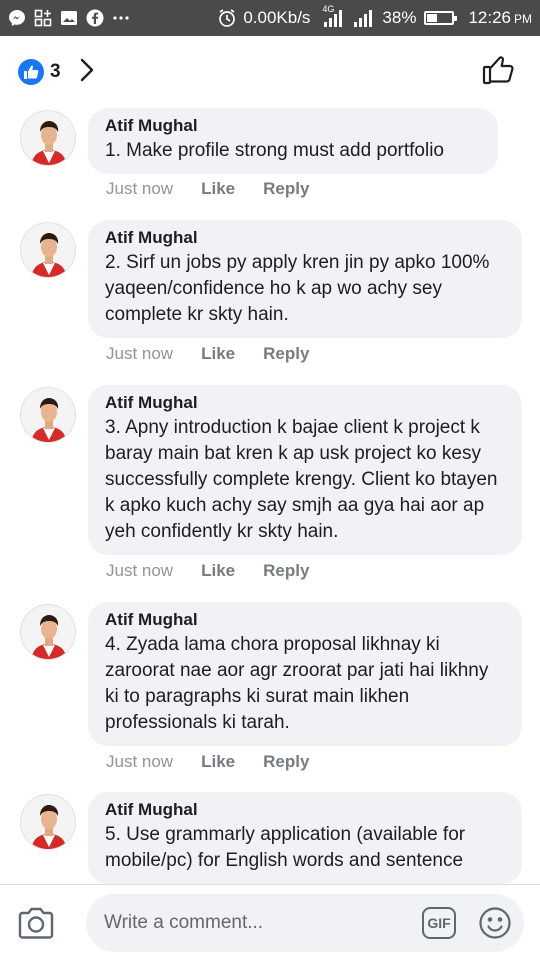 Image resolution: width=540 pixels, height=960 pixels. Describe the element at coordinates (305, 922) in the screenshot. I see `comment-input: Write a comment... GIF` at that location.